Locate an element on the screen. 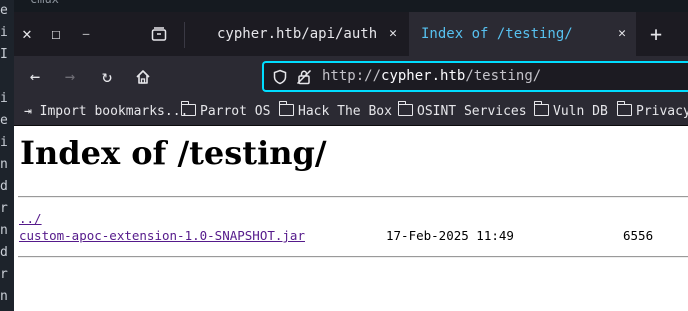 The width and height of the screenshot is (688, 311). minimize-icon: — is located at coordinates (86, 33).